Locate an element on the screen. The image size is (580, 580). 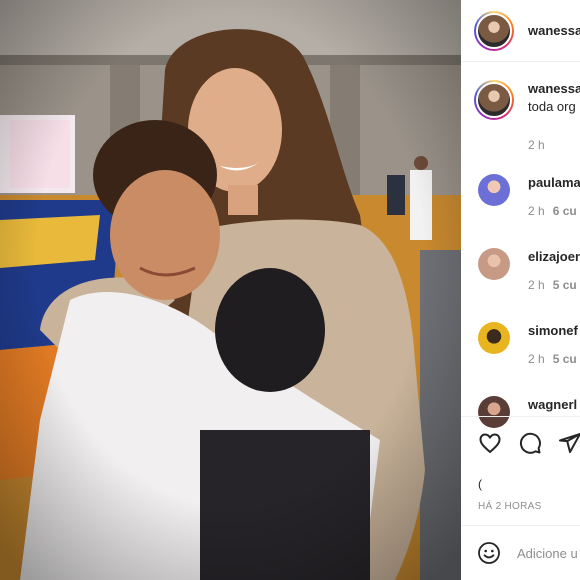
emoji-icon is located at coordinates (489, 553).